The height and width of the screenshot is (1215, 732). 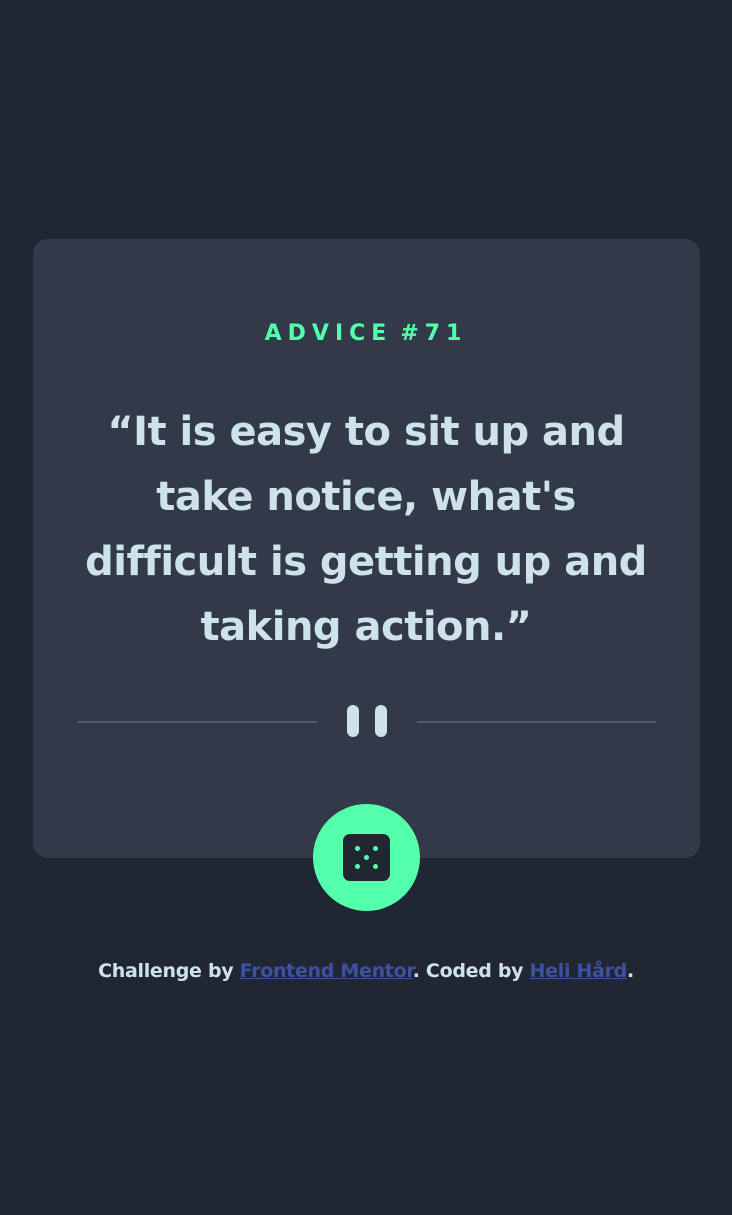 What do you see at coordinates (630, 971) in the screenshot?
I see `attribution-suffix: .` at bounding box center [630, 971].